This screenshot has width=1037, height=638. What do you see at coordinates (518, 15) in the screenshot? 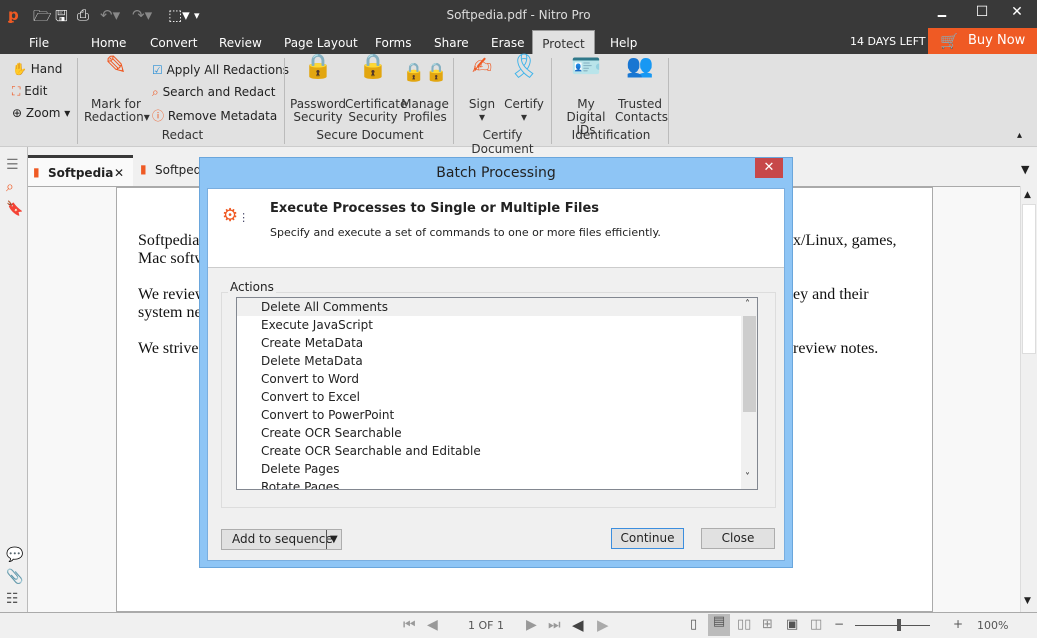
I see `window-title: Softpedia.pdf - Nitro Pro` at bounding box center [518, 15].